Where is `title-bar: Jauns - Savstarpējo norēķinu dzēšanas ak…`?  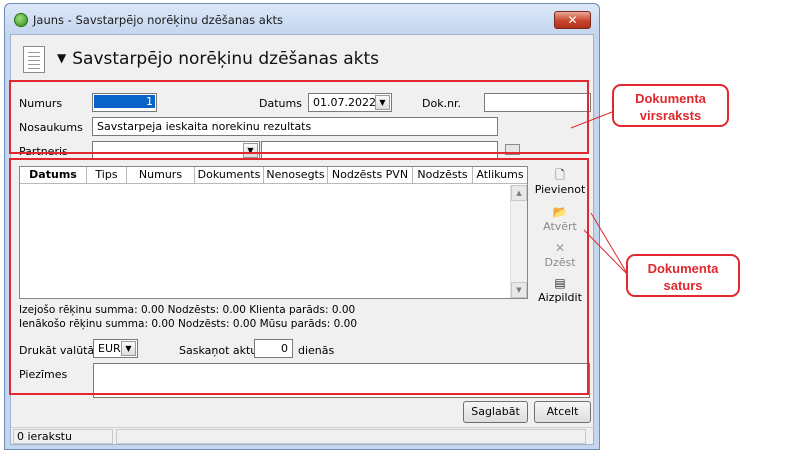
title-bar: Jauns - Savstarpējo norēķinu dzēšanas ak… is located at coordinates (302, 19).